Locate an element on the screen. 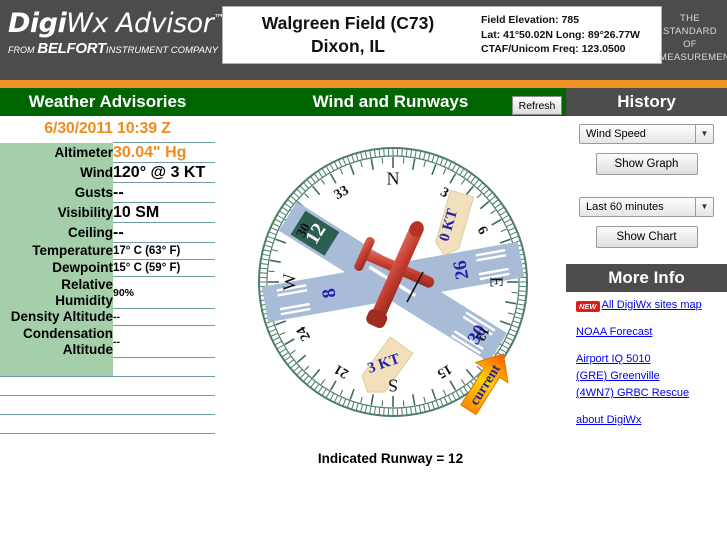 The image size is (727, 545). weather-advisories-header: Weather Advisories is located at coordinates (107, 102).